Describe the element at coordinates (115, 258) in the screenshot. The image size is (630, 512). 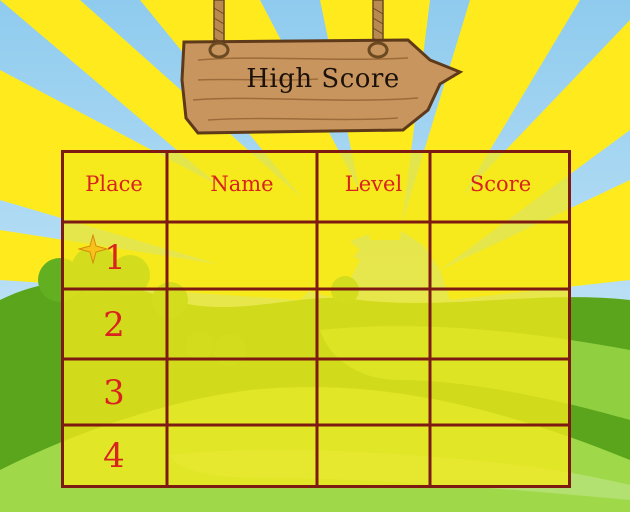
I see `place-number: 1` at that location.